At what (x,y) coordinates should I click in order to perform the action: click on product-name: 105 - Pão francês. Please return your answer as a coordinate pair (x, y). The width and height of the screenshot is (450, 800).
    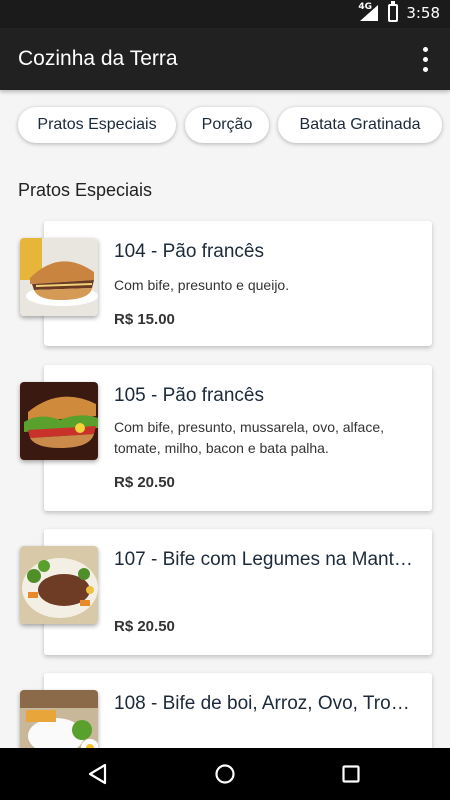
    Looking at the image, I should click on (189, 395).